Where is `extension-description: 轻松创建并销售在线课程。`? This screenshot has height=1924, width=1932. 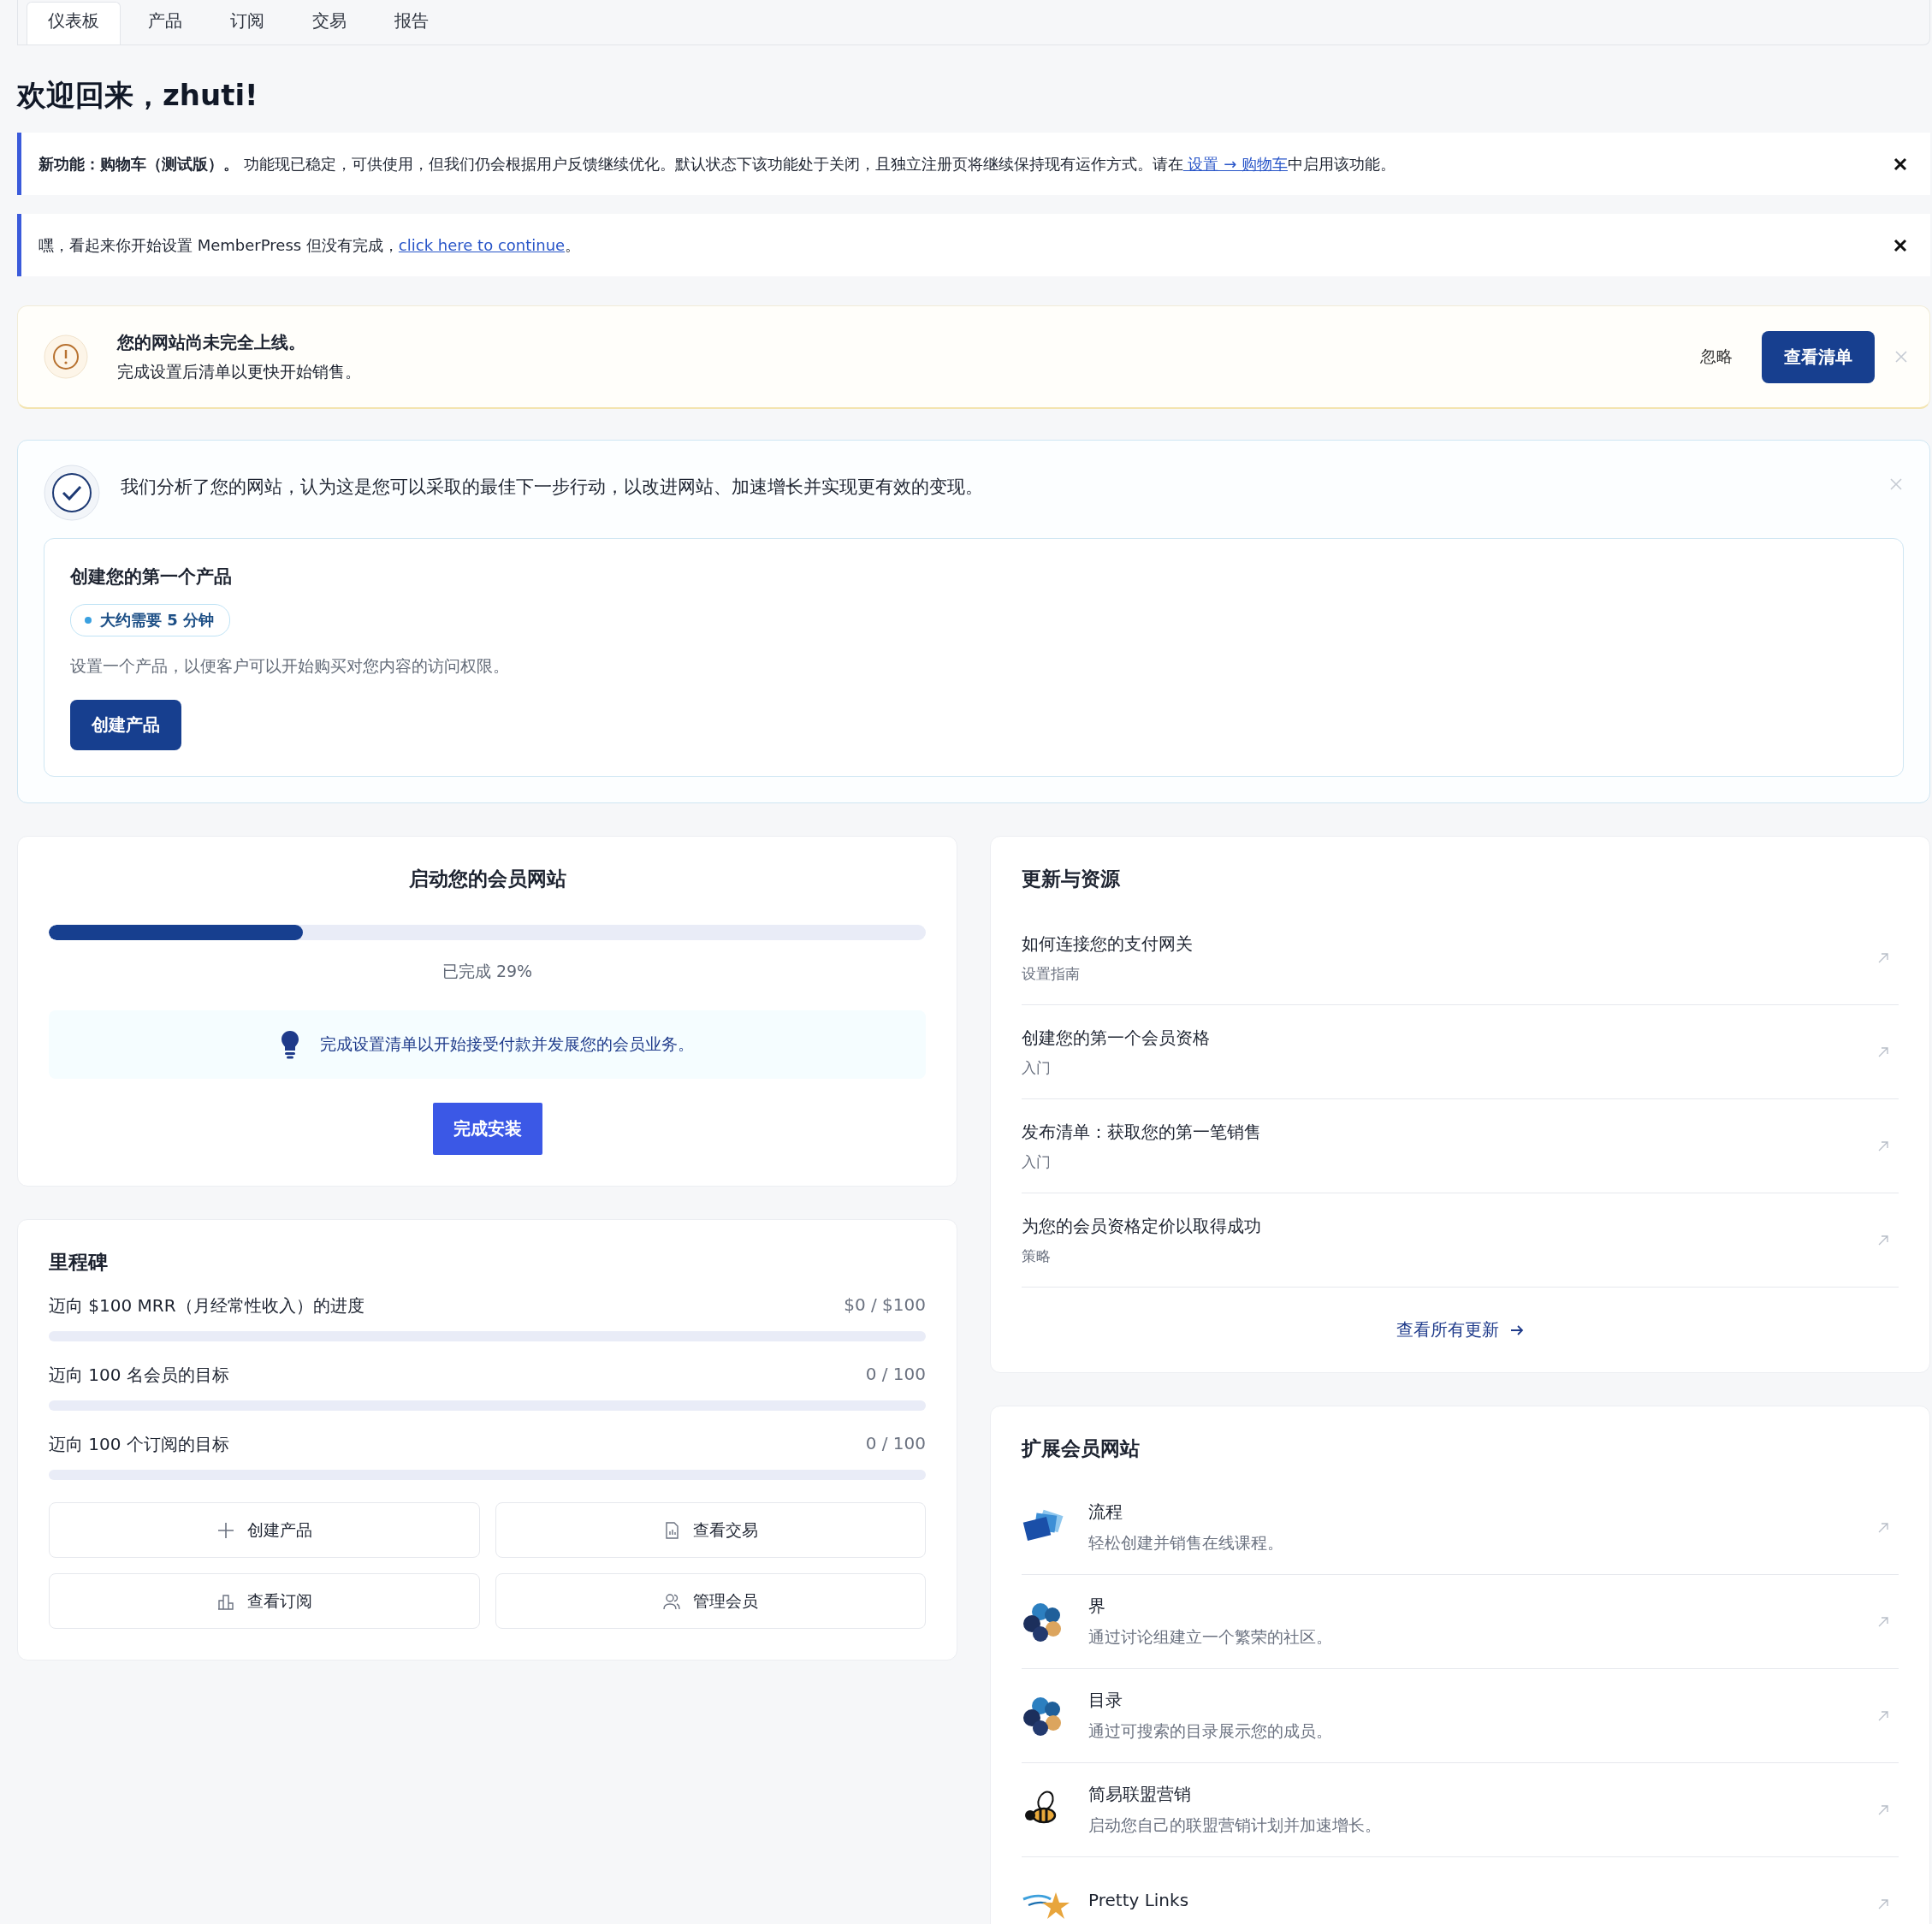 extension-description: 轻松创建并销售在线课程。 is located at coordinates (1186, 1543).